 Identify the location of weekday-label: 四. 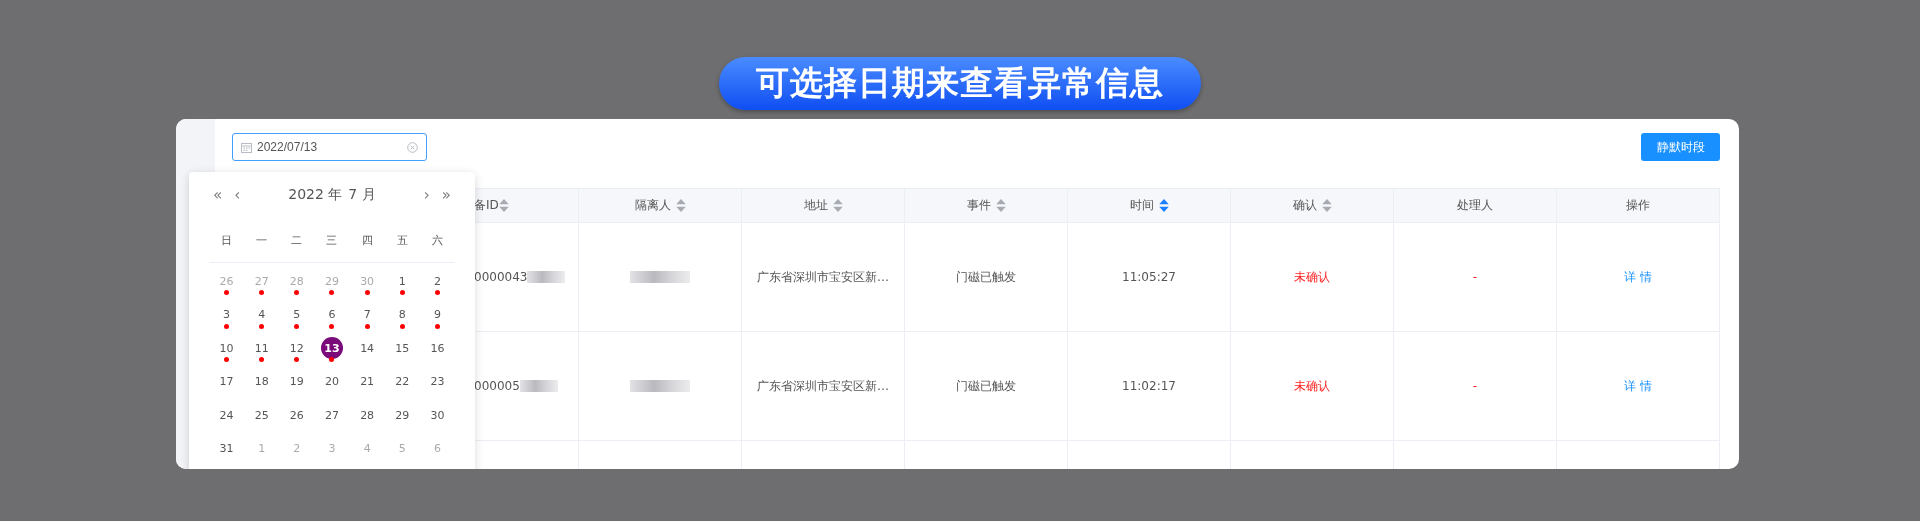
(367, 240).